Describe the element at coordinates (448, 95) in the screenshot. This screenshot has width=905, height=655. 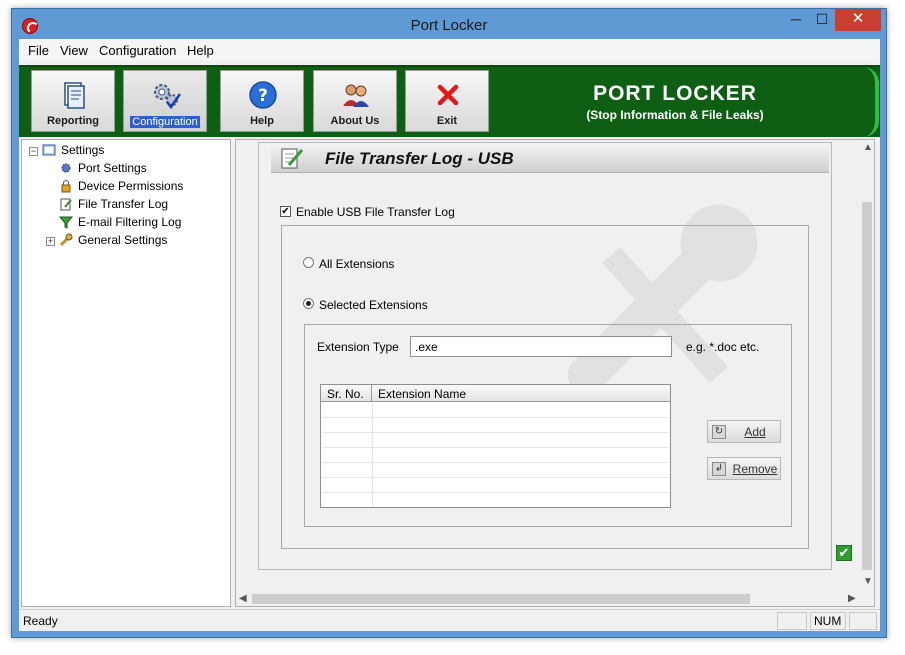
I see `exit-icon` at that location.